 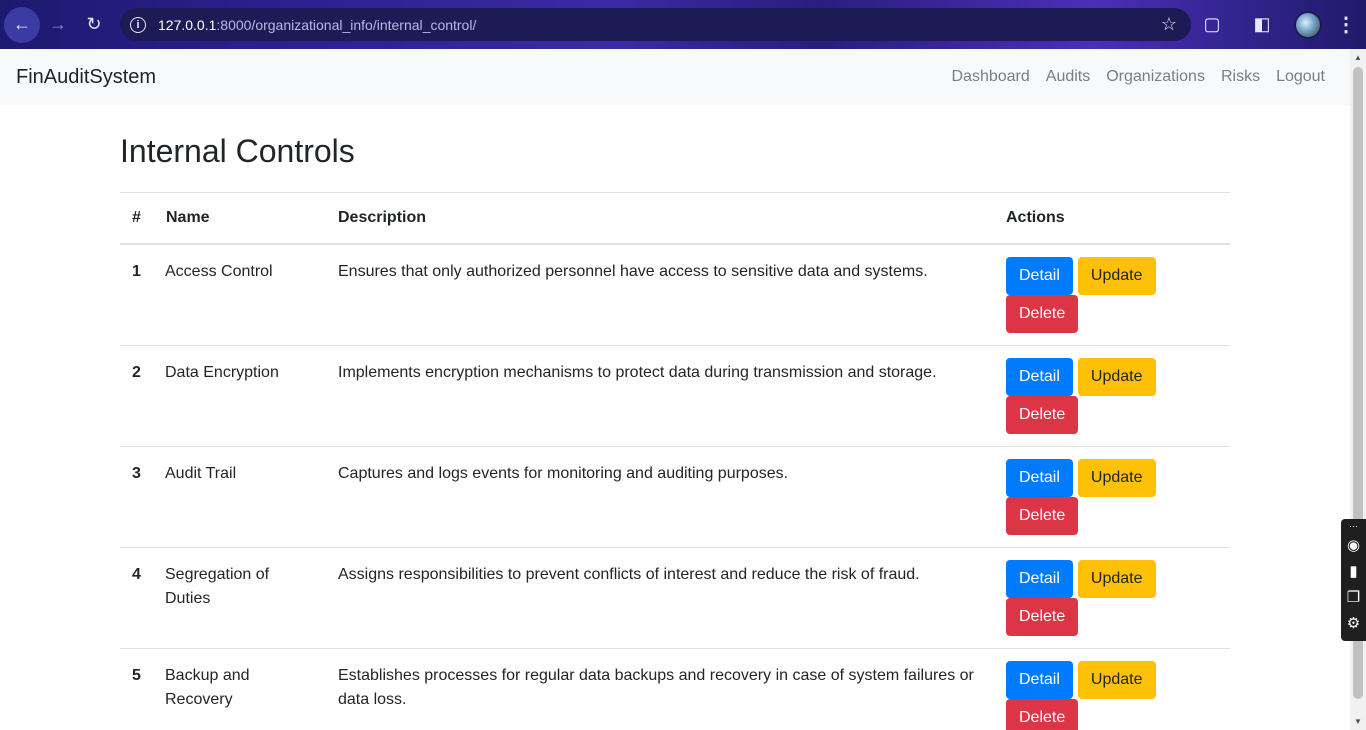 What do you see at coordinates (137, 396) in the screenshot?
I see `row-number: 2` at bounding box center [137, 396].